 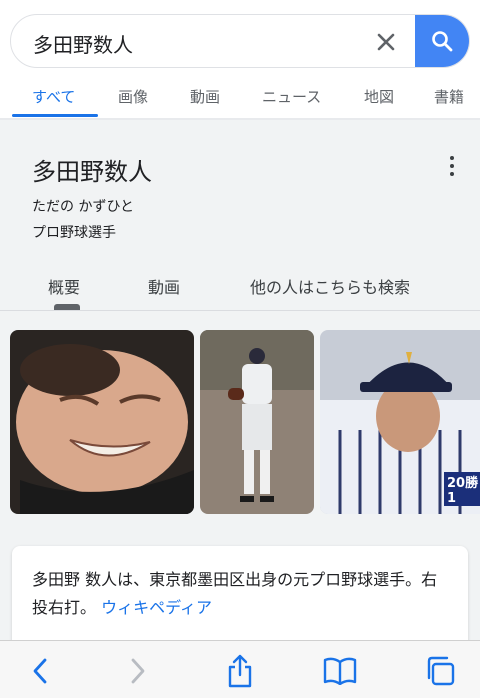 I want to click on close-icon, so click(x=386, y=42).